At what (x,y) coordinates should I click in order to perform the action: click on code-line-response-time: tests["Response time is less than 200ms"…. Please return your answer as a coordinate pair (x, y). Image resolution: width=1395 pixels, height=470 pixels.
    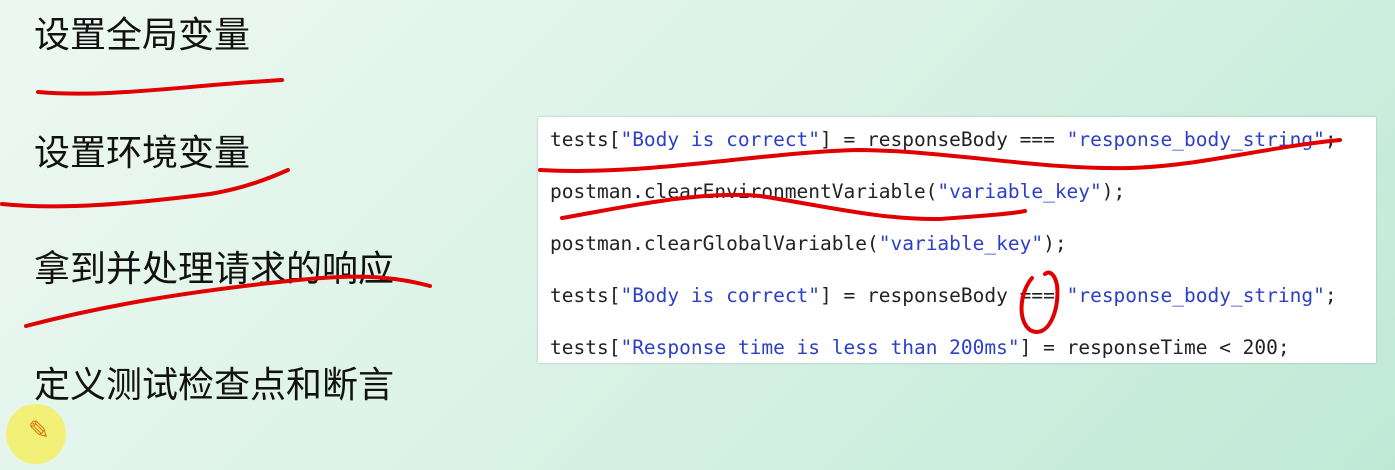
    Looking at the image, I should click on (920, 347).